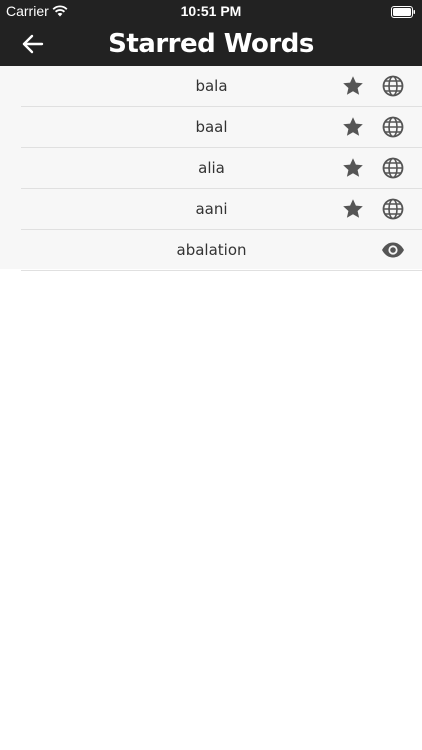 The width and height of the screenshot is (422, 750). Describe the element at coordinates (211, 250) in the screenshot. I see `word-label: abalation` at that location.